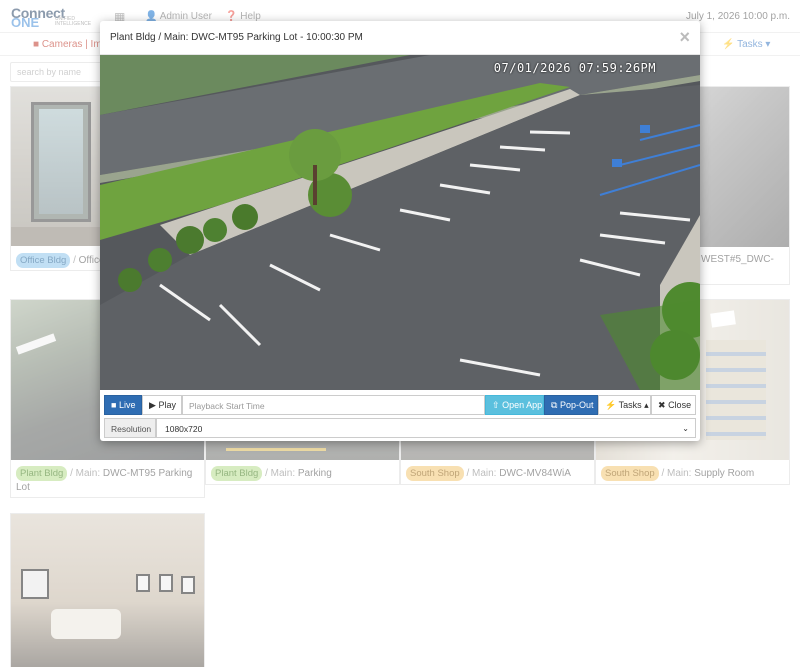  What do you see at coordinates (333, 405) in the screenshot?
I see `playback-start-time-input: Playback Start Time` at bounding box center [333, 405].